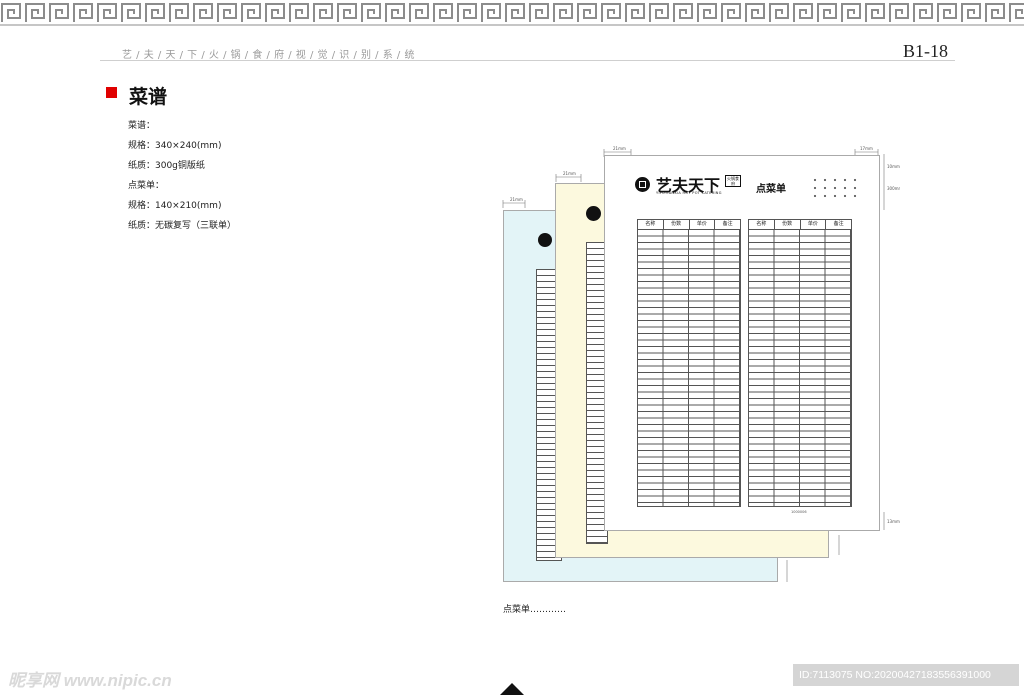 The height and width of the screenshot is (695, 1024). Describe the element at coordinates (175, 146) in the screenshot. I see `spec-line: 规格：340×240(mm)` at that location.